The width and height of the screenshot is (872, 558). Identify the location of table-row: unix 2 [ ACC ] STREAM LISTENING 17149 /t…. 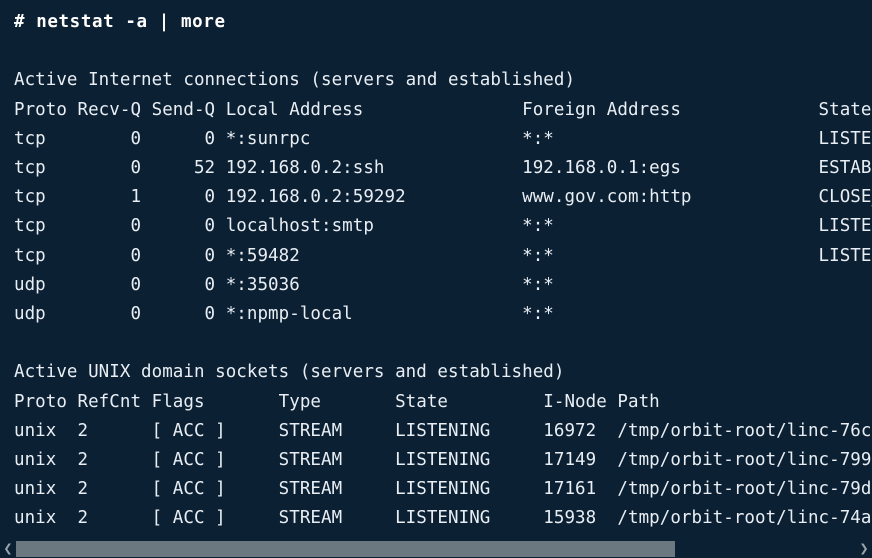
(443, 460).